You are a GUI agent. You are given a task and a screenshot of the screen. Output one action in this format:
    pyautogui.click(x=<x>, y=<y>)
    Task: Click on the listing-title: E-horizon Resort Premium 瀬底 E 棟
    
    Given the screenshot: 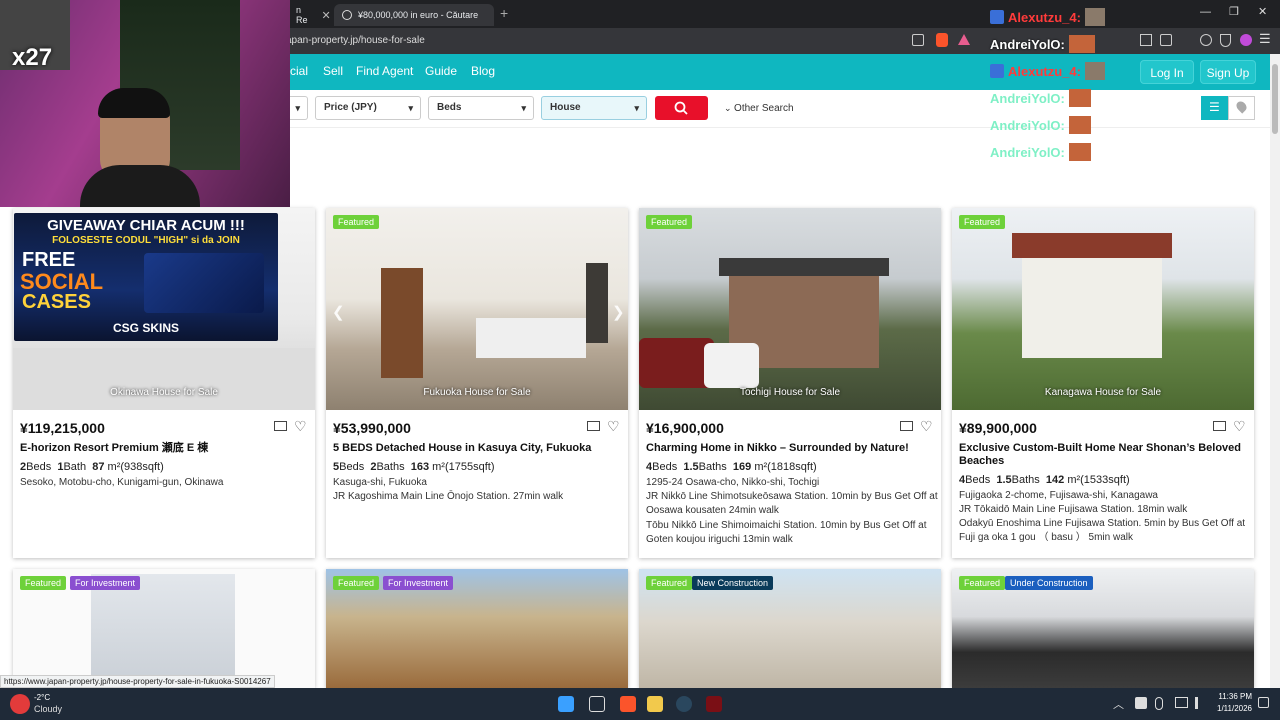 What is the action you would take?
    pyautogui.click(x=162, y=448)
    